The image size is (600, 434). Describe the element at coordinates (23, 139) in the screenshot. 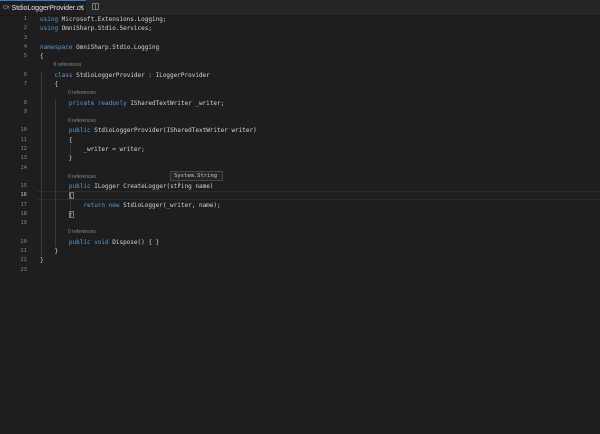

I see `line-number: 11` at that location.